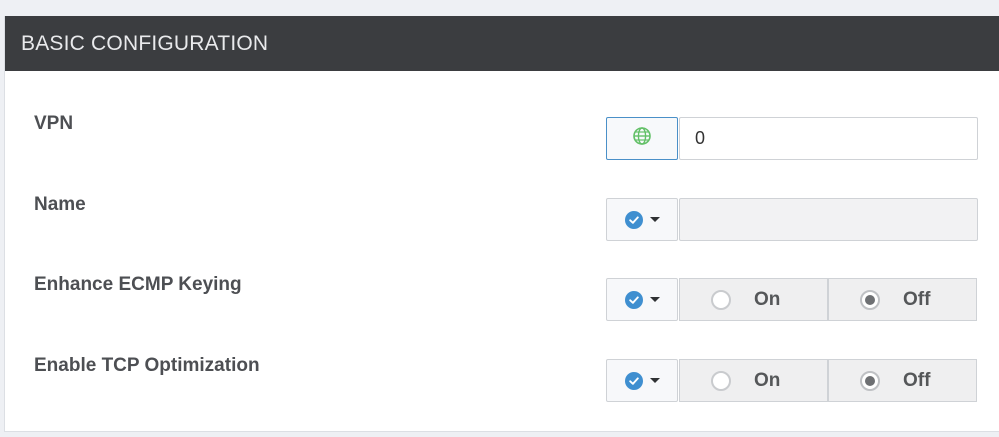 The height and width of the screenshot is (437, 999). I want to click on vpn-label: VPN, so click(54, 123).